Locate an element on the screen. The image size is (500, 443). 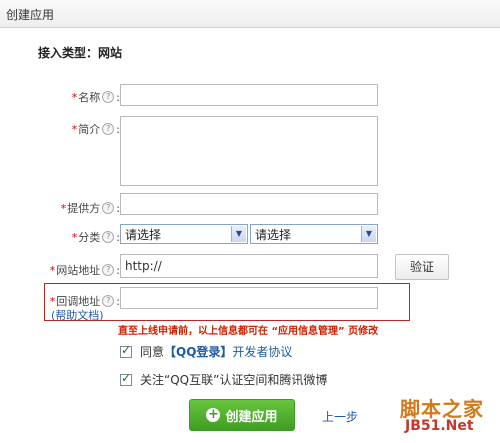
category-select-secondary: 请选择 ▼ is located at coordinates (314, 234).